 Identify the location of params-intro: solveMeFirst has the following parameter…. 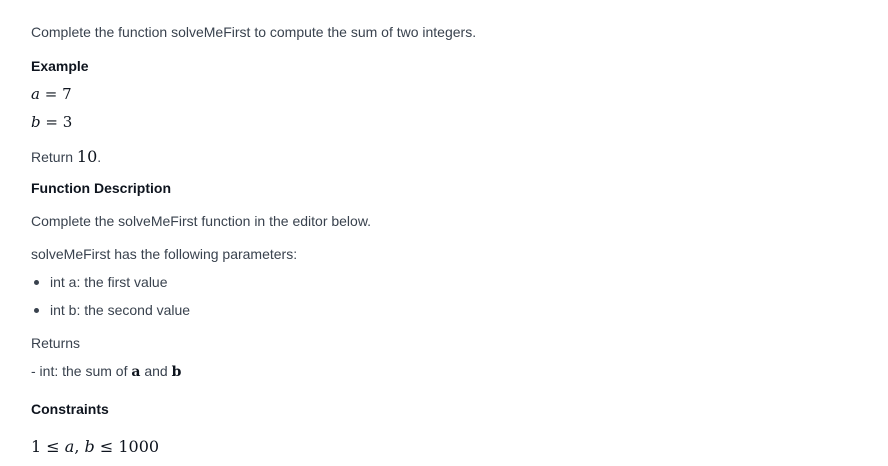
(164, 254).